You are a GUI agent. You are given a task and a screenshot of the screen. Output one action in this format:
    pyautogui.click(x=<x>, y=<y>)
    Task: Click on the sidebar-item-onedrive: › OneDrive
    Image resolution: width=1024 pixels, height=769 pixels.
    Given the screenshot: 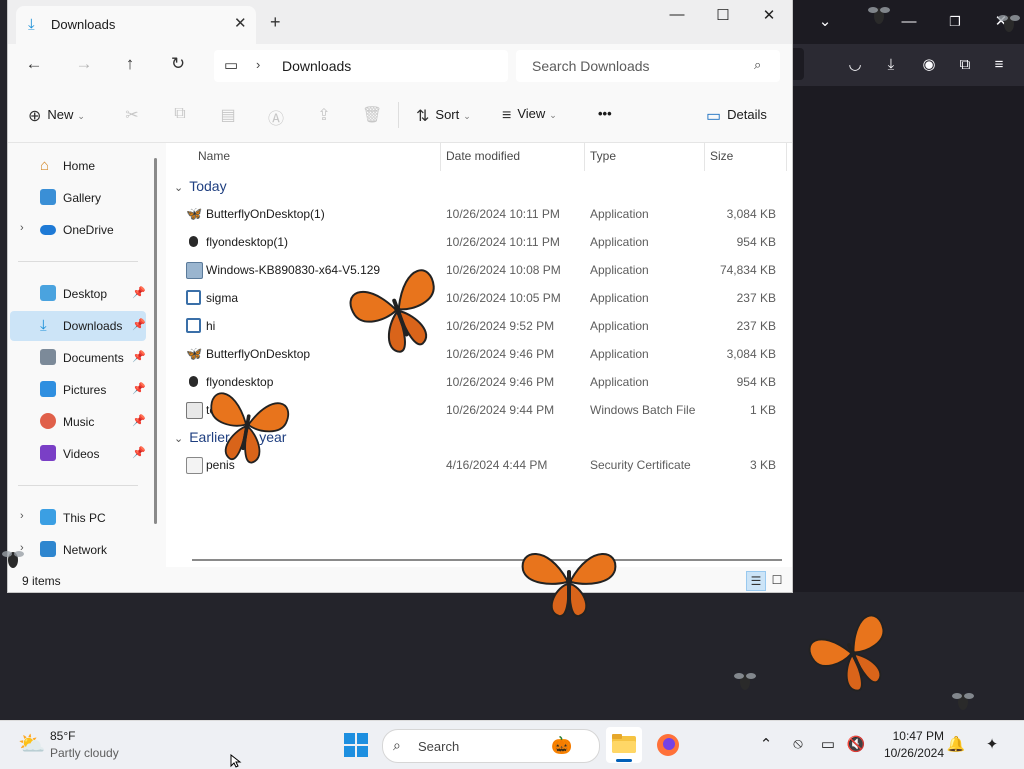 What is the action you would take?
    pyautogui.click(x=78, y=230)
    